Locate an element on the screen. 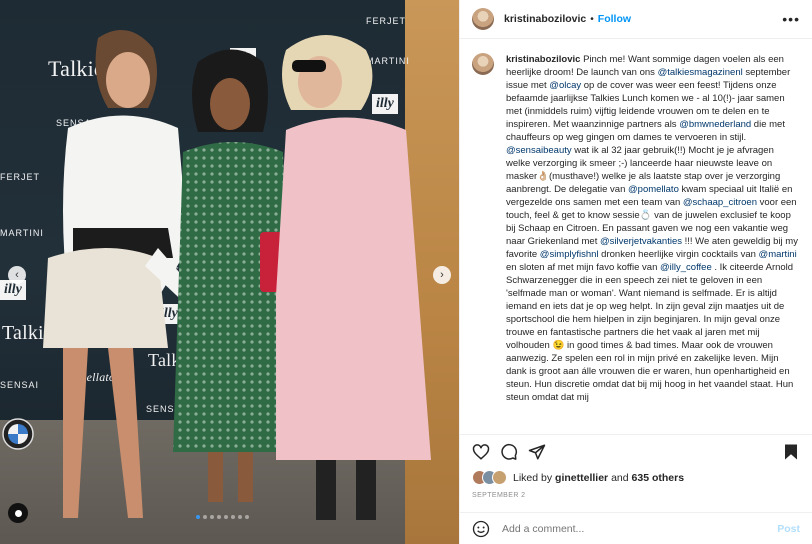 The image size is (812, 544). likes-row: Liked by ginettellier and 635 others is located at coordinates (578, 477).